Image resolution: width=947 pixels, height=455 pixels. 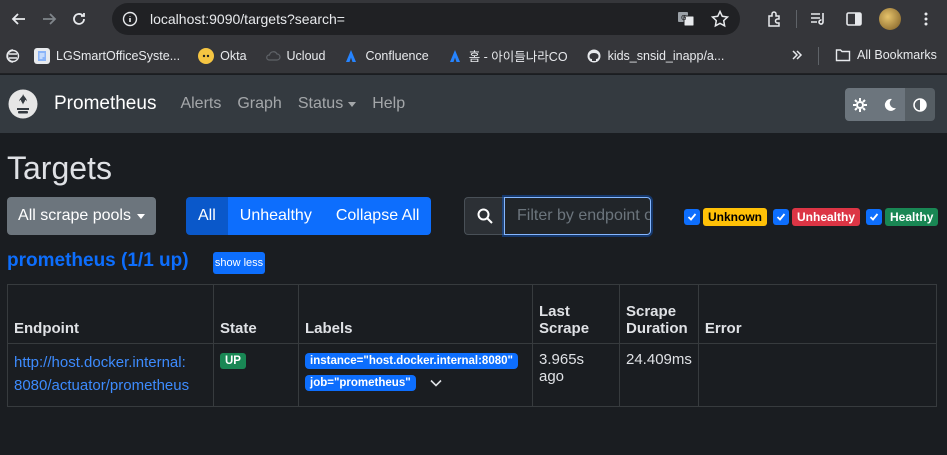 What do you see at coordinates (13, 55) in the screenshot?
I see `apps-icon` at bounding box center [13, 55].